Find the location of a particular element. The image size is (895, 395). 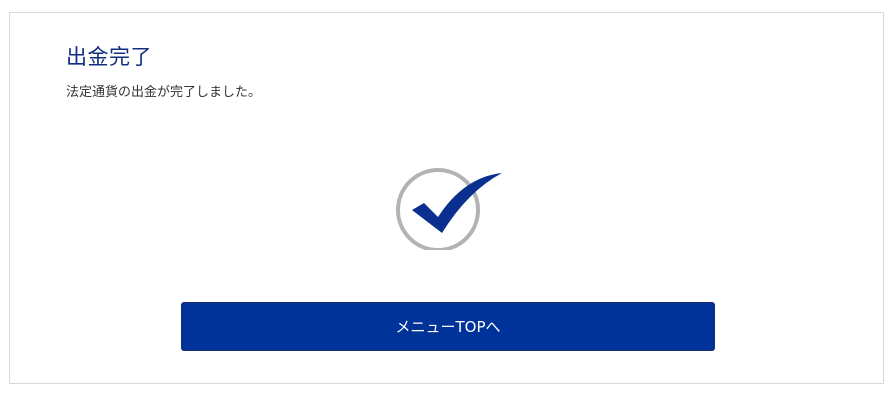

page-title: 出金完了 is located at coordinates (109, 57).